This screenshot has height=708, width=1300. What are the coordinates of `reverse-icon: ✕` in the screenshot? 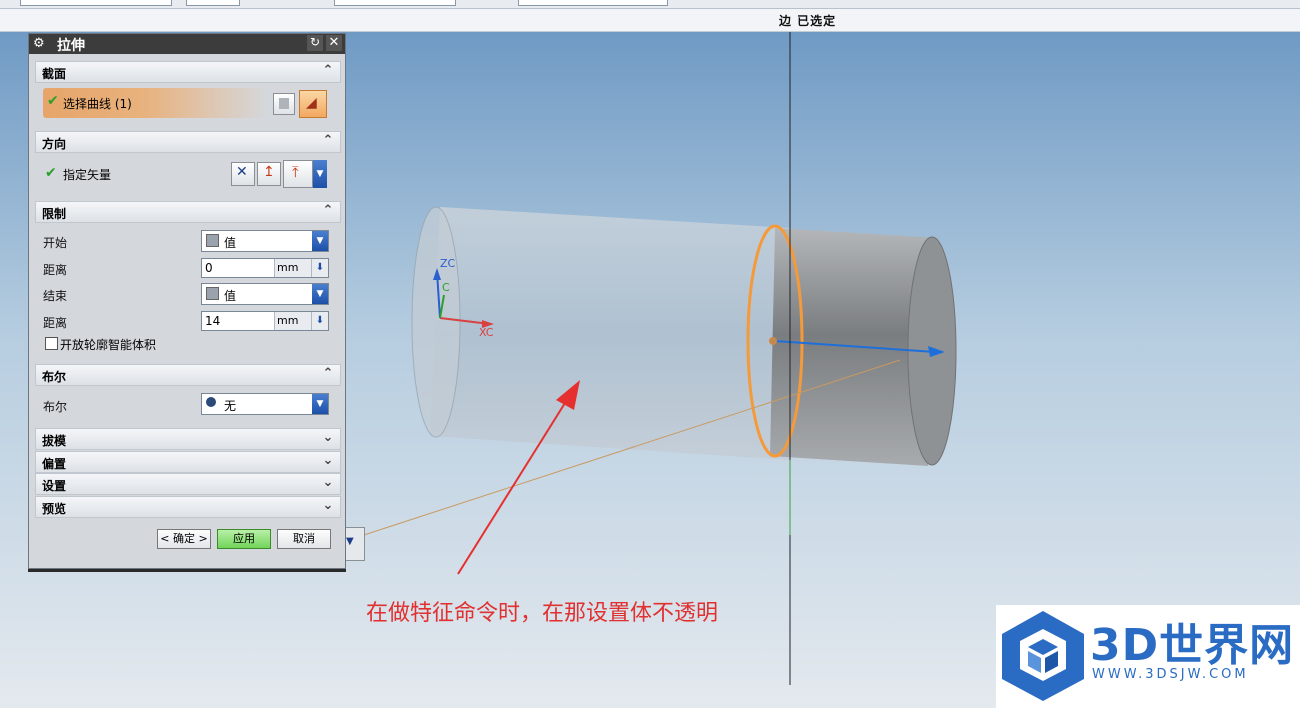 It's located at (242, 172).